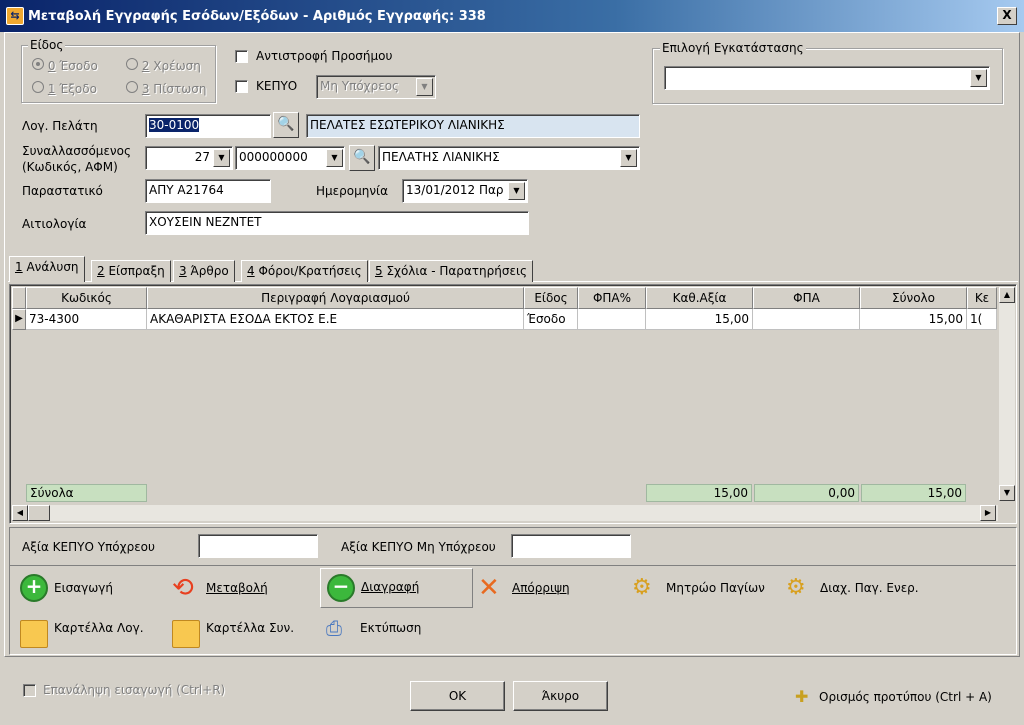  Describe the element at coordinates (60, 126) in the screenshot. I see `account-label: Λογ. Πελάτη` at that location.